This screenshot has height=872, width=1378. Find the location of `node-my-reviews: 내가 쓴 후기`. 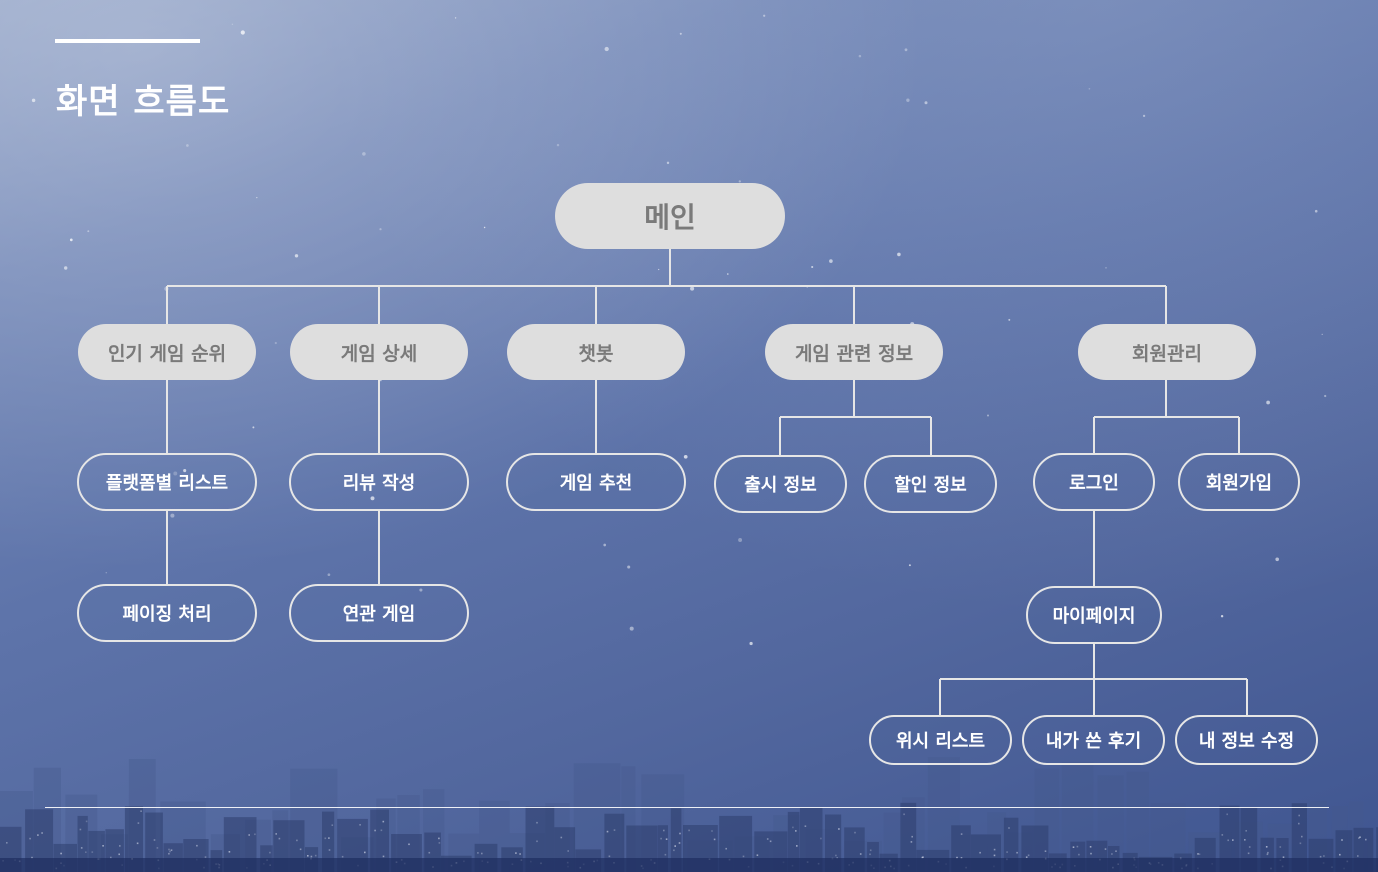

node-my-reviews: 내가 쓴 후기 is located at coordinates (1093, 740).